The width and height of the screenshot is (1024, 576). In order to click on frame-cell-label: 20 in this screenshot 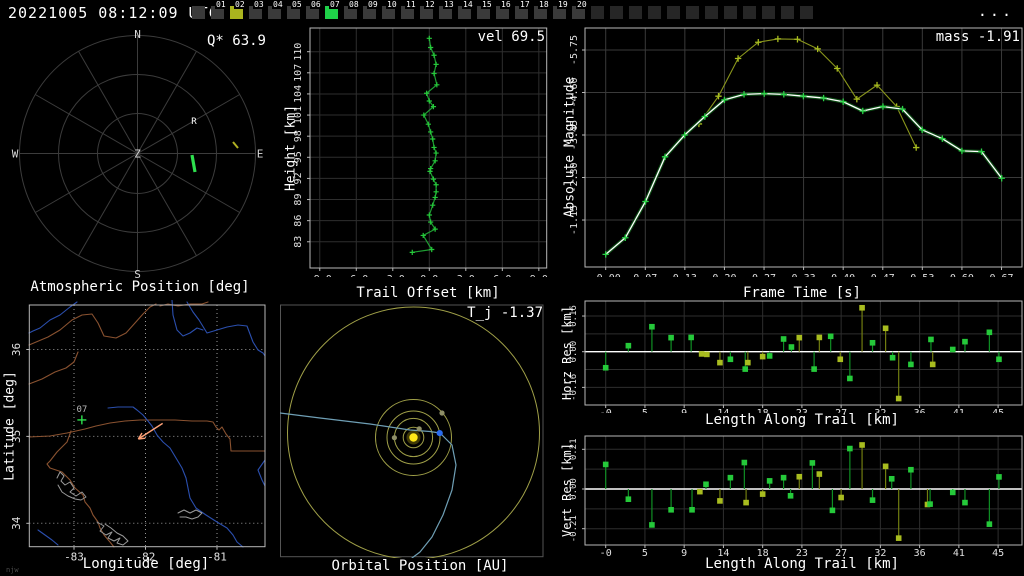, I will do `click(582, 4)`.